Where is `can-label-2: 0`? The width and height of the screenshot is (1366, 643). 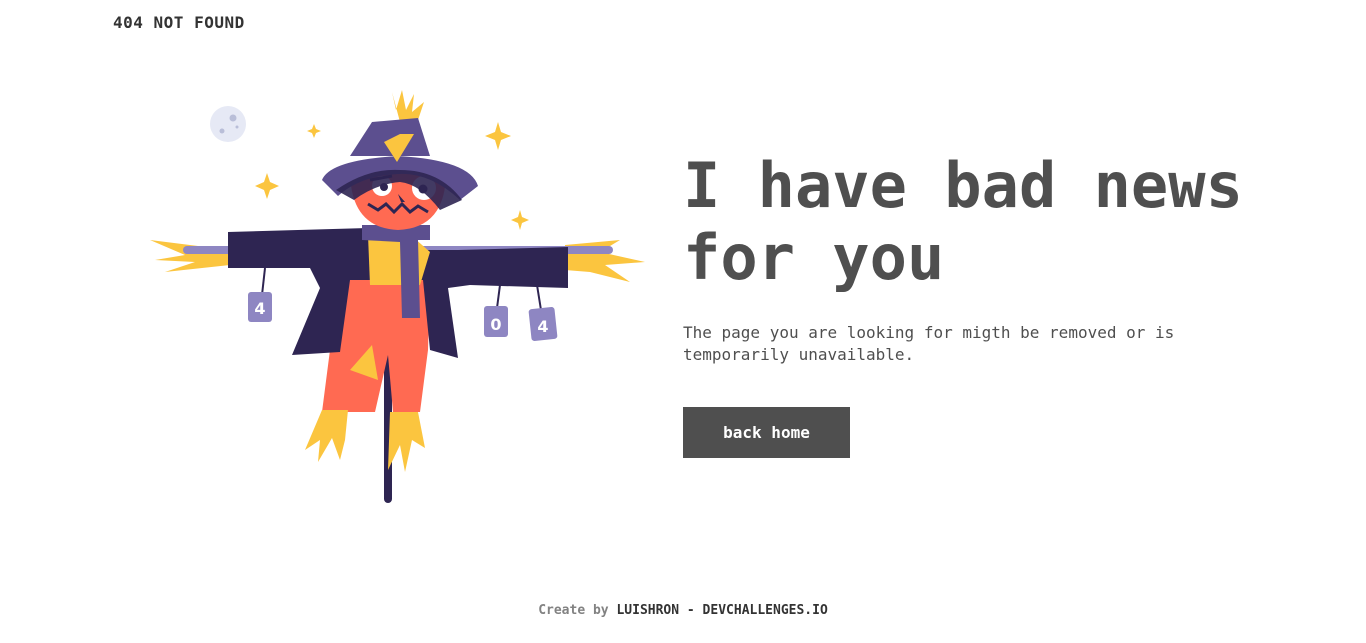
can-label-2: 0 is located at coordinates (495, 324).